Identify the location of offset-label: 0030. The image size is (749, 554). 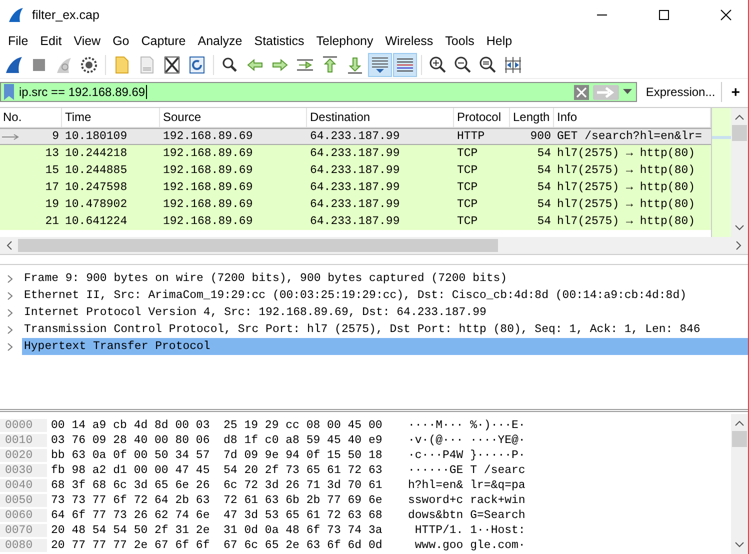
(23, 470).